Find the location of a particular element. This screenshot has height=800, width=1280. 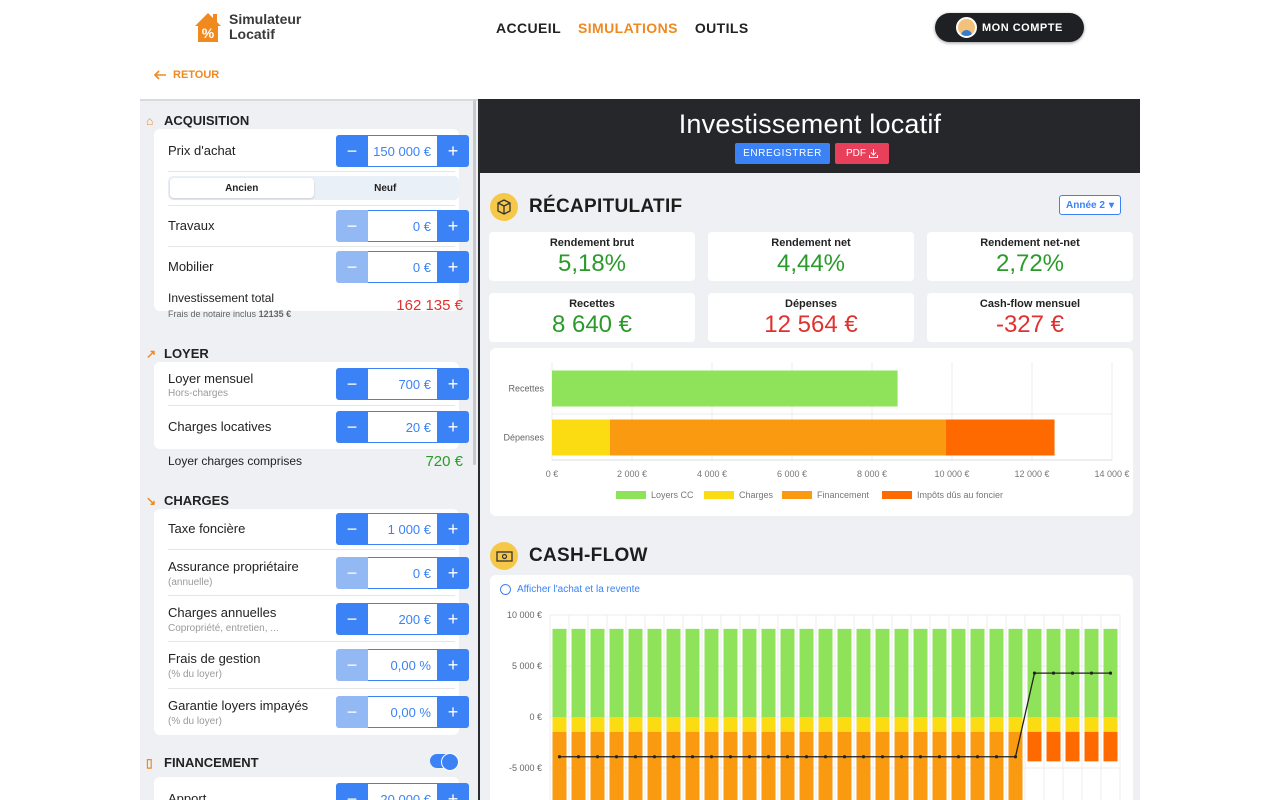

frais-gestion-row: Frais de gestion (% du loyer) − 0,00 % + is located at coordinates (318, 665).